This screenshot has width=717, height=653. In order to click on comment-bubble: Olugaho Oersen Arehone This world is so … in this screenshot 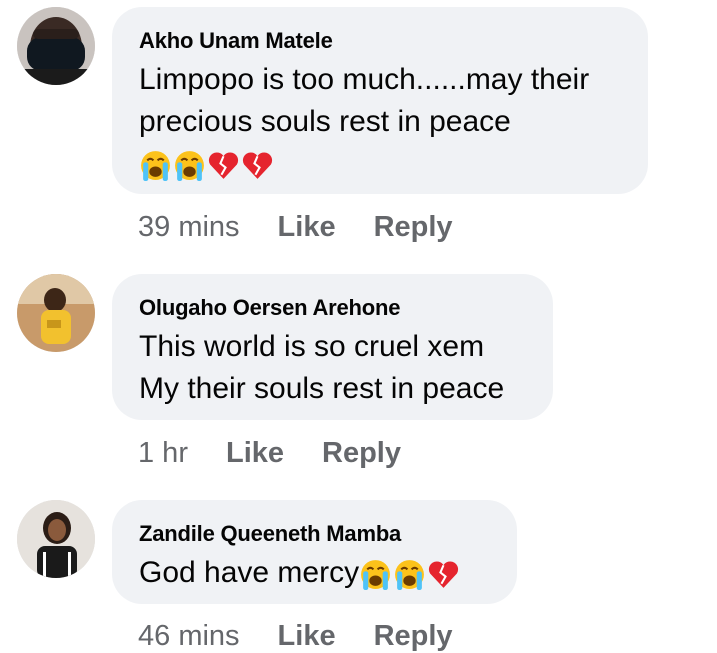, I will do `click(332, 347)`.